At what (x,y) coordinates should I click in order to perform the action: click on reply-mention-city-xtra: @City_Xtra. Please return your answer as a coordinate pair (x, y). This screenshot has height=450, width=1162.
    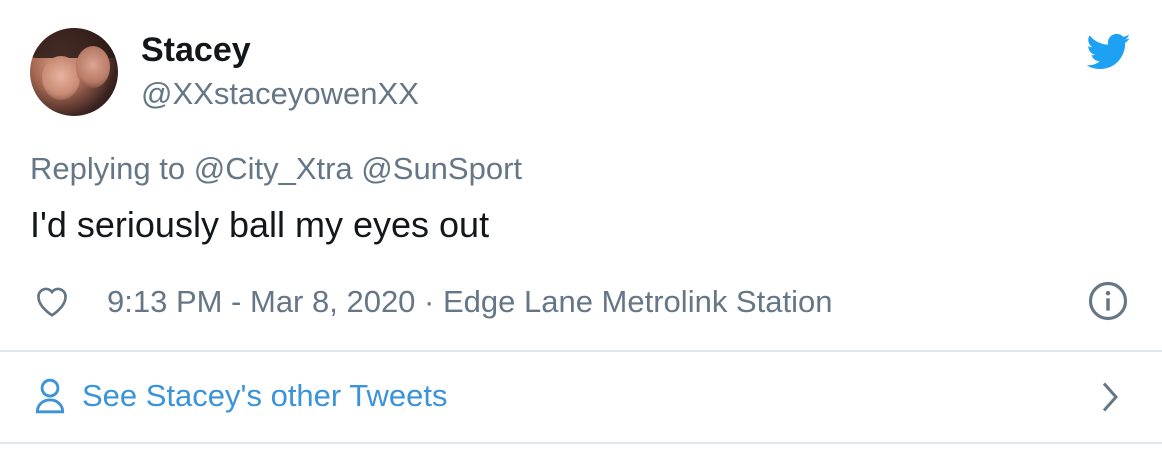
    Looking at the image, I should click on (273, 168).